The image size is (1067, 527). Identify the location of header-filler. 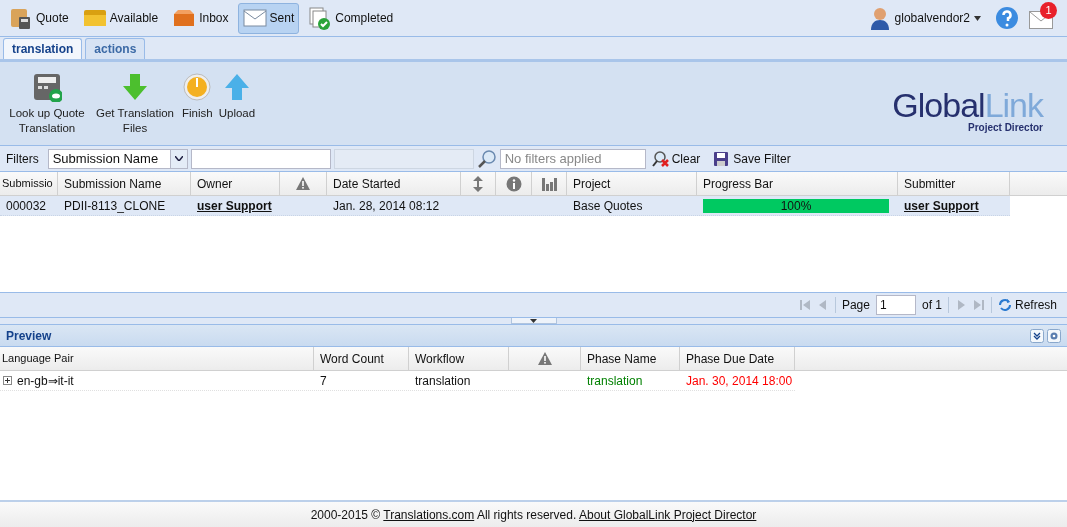
(1038, 183).